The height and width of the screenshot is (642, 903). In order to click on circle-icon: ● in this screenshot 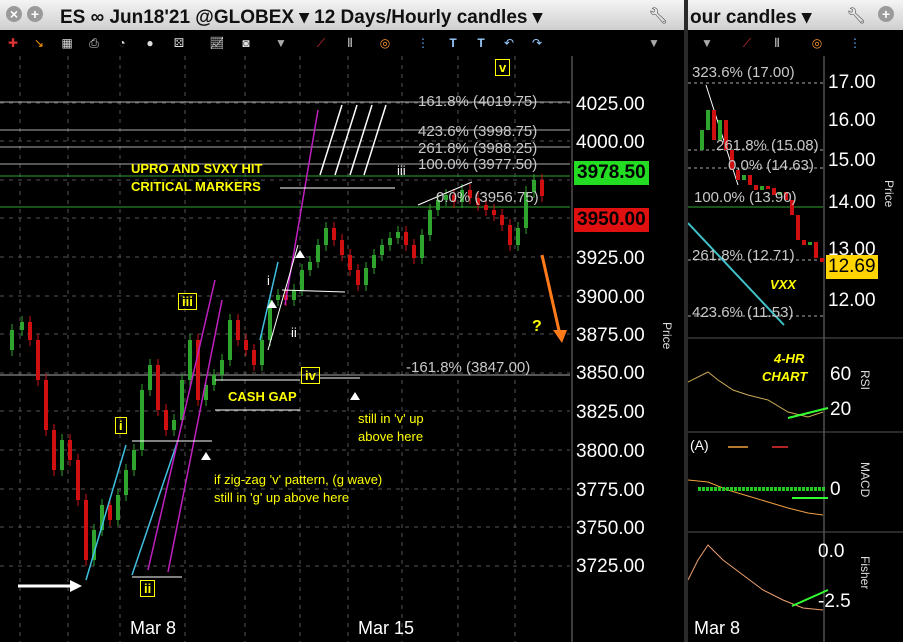, I will do `click(150, 43)`.